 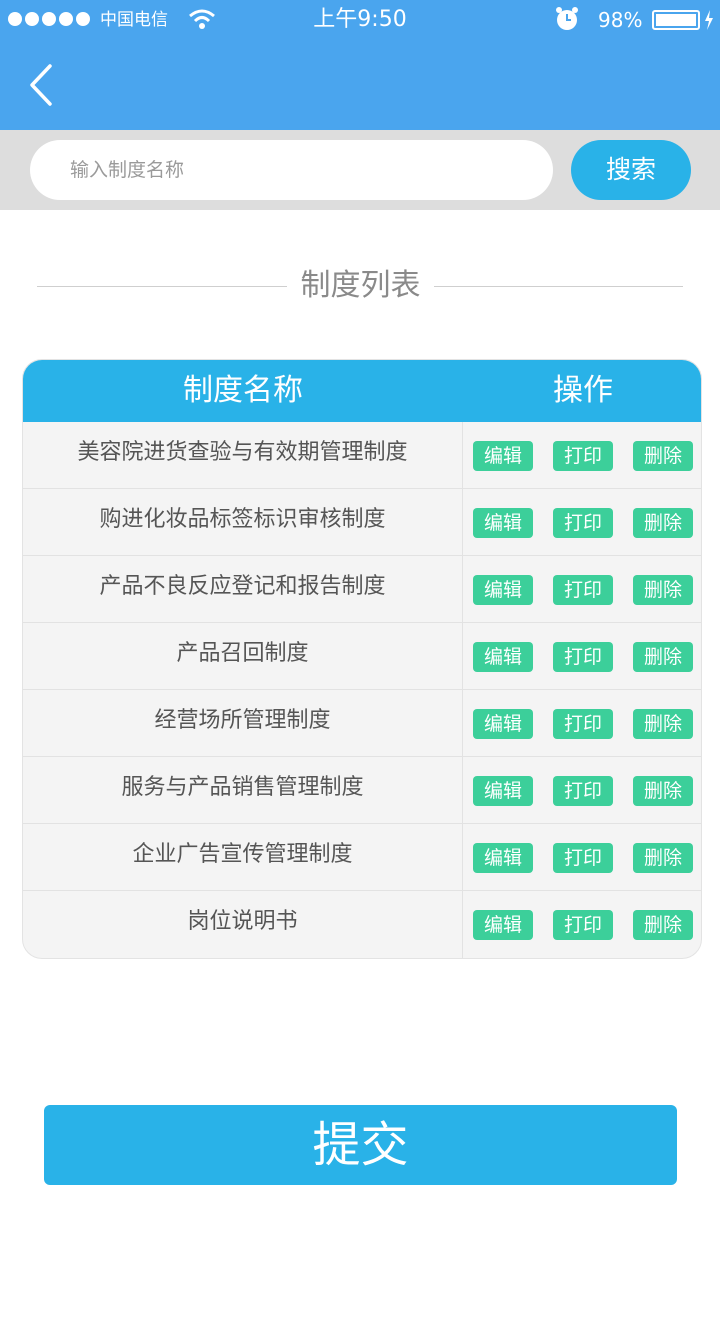 I want to click on column-header-name: 制度名称, so click(x=243, y=390).